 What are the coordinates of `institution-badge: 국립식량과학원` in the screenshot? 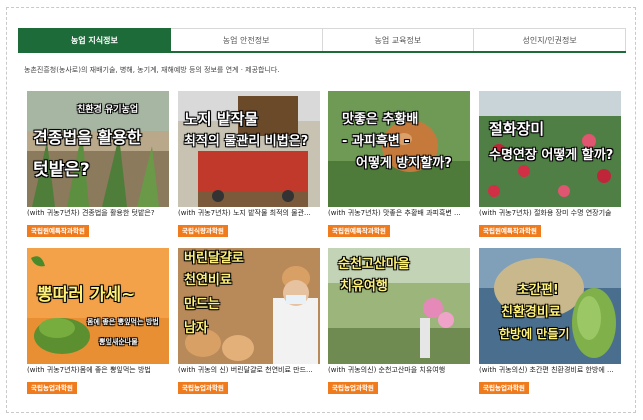 It's located at (203, 231).